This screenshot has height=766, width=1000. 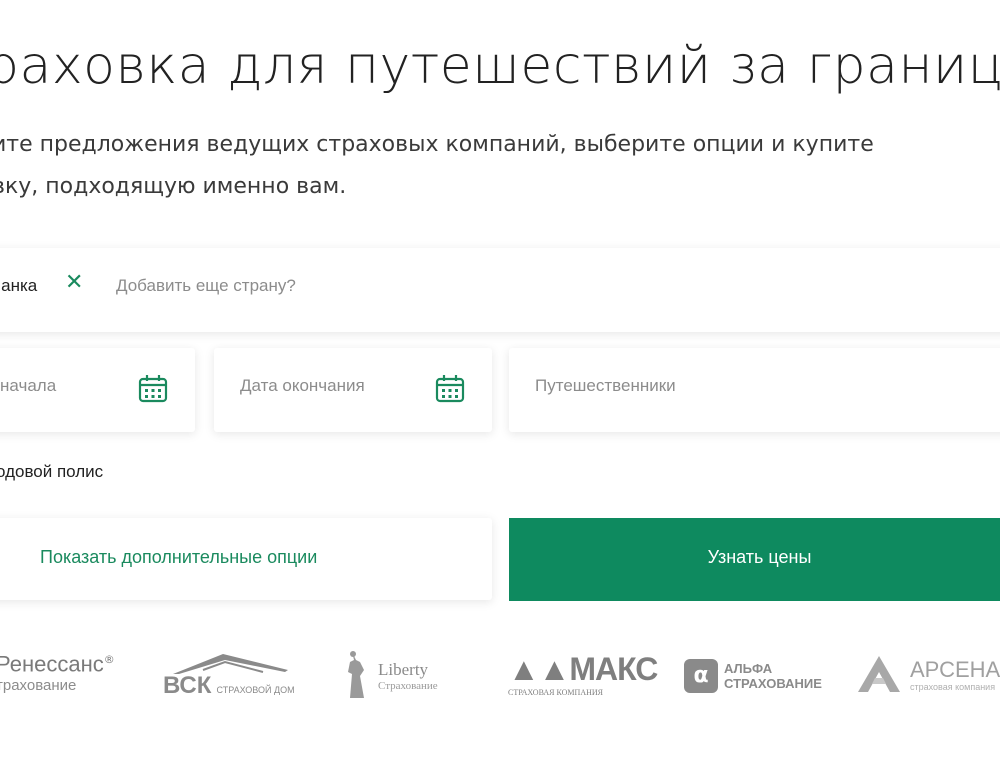 What do you see at coordinates (206, 286) in the screenshot?
I see `add-country-input: Добавить еще страну?` at bounding box center [206, 286].